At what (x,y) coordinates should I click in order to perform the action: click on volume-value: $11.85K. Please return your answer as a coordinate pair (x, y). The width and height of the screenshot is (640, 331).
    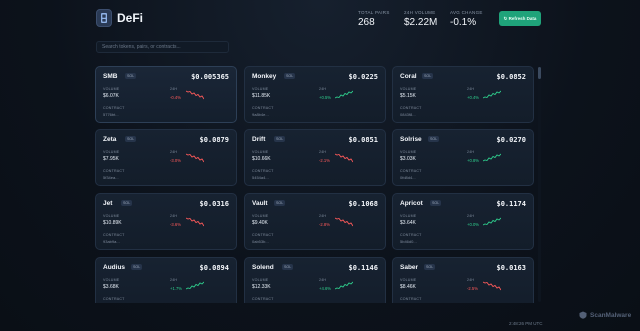
    Looking at the image, I should click on (261, 96).